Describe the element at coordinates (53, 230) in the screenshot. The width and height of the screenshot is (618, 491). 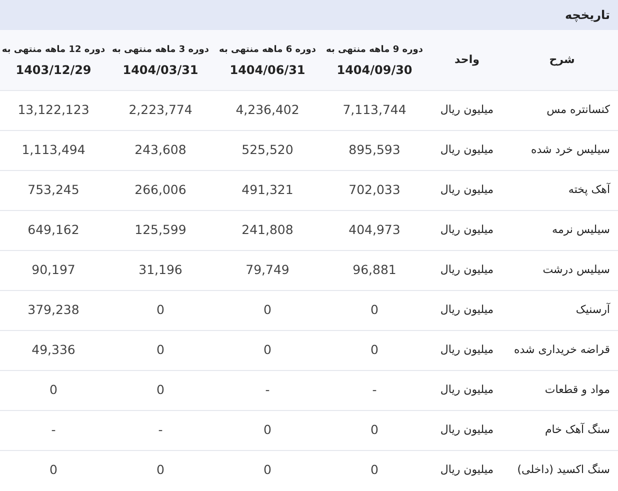
I see `table-cell: 649,162` at that location.